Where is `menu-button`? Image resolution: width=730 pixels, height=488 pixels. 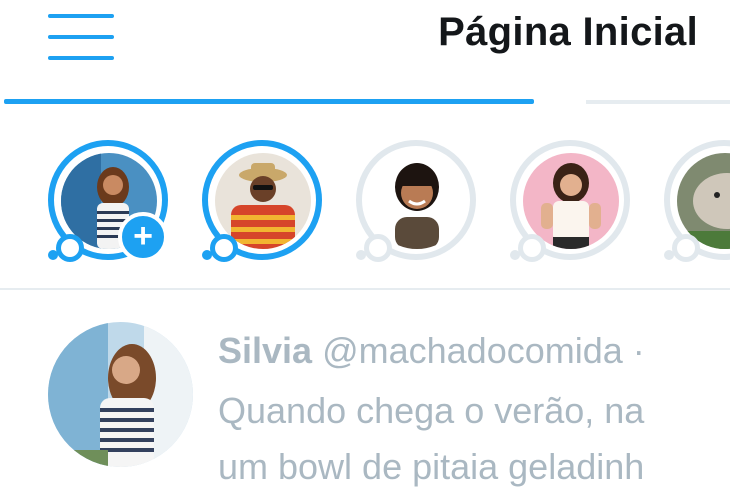
menu-button is located at coordinates (81, 37).